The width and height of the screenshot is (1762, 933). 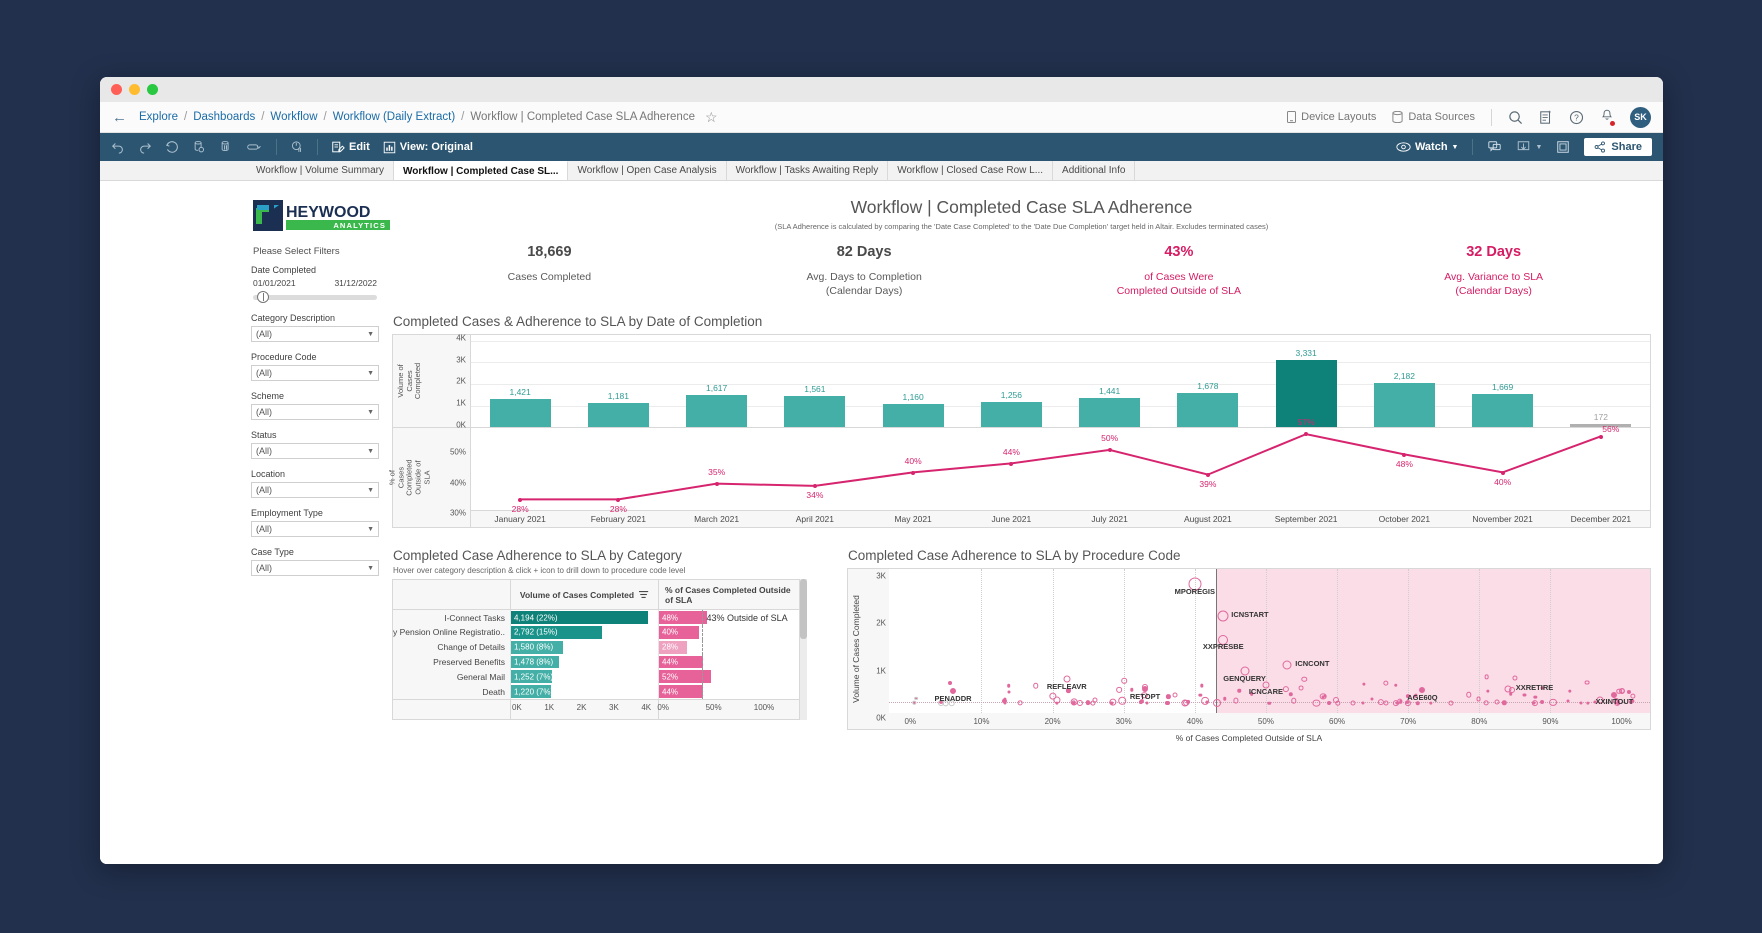 I want to click on breadcrumb-explore: Explore, so click(x=158, y=117).